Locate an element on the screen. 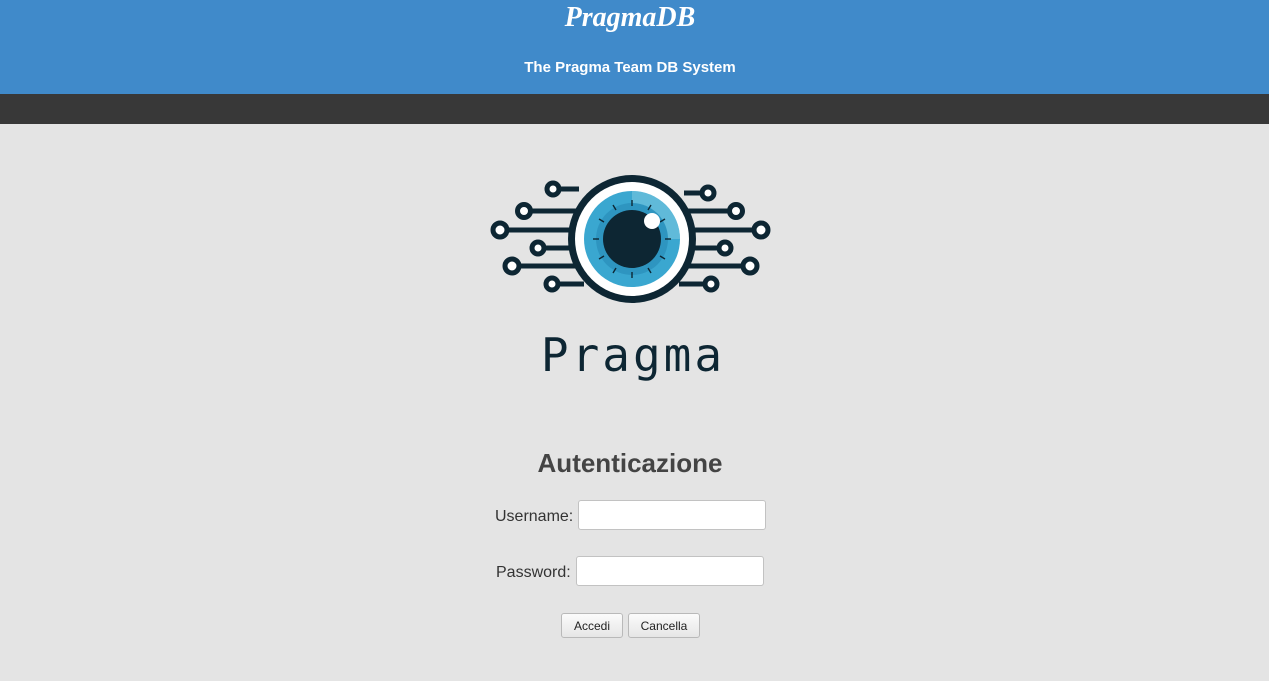  login-form-title: Autenticazione is located at coordinates (630, 463).